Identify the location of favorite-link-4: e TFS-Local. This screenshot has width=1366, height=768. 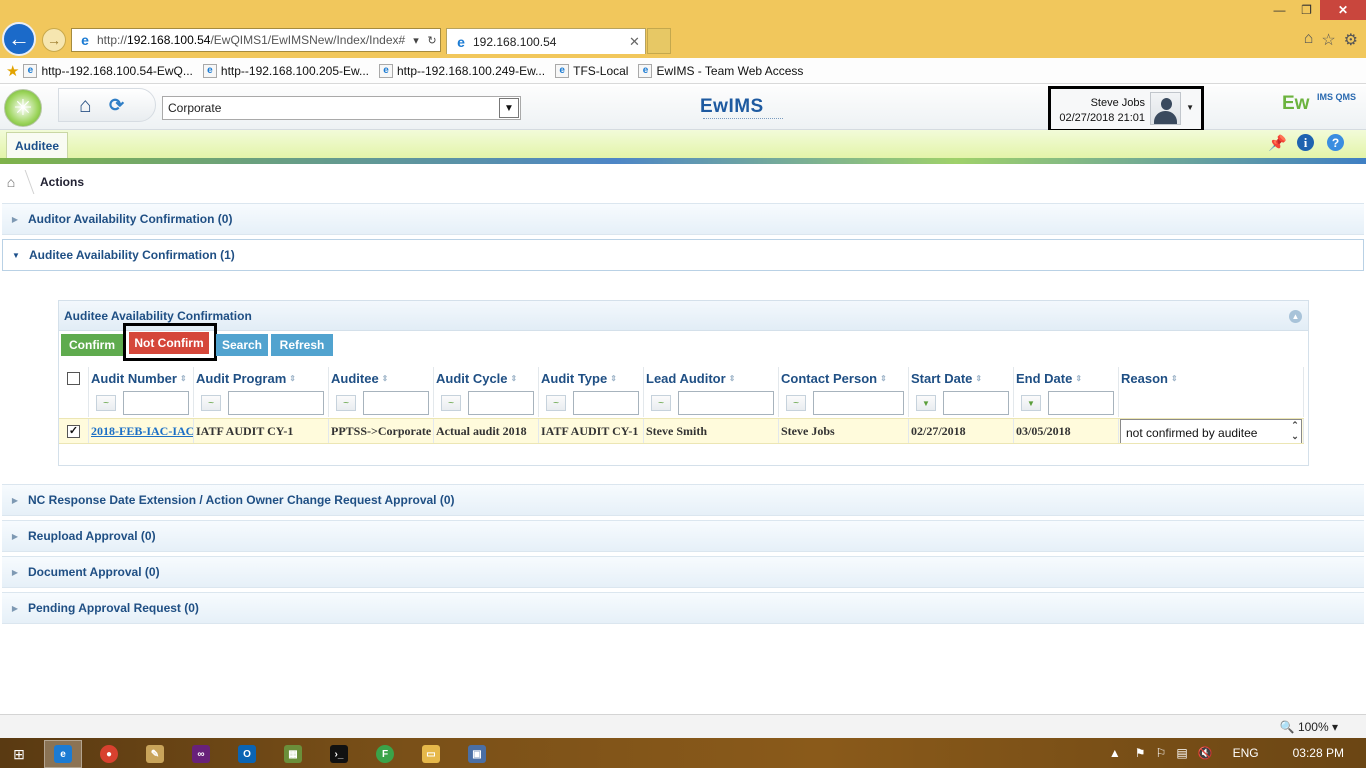
(591, 70).